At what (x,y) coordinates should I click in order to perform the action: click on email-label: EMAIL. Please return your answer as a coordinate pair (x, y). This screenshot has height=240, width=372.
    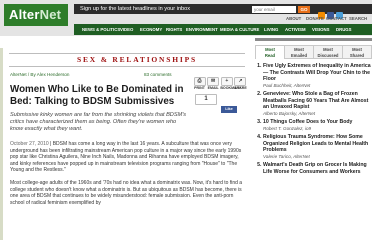
    Looking at the image, I should click on (213, 88).